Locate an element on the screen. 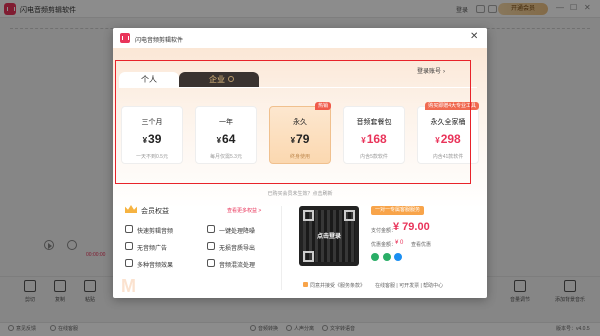 The image size is (600, 336). plan-desc: 内含5款软件 is located at coordinates (374, 157).